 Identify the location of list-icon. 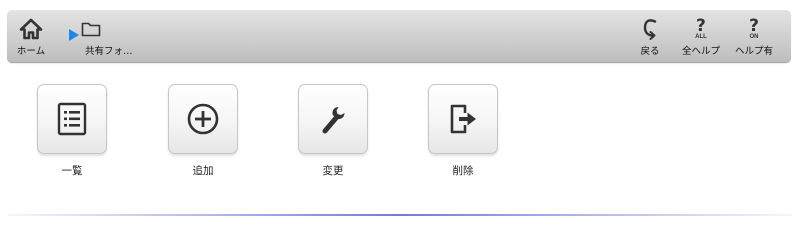
(72, 119).